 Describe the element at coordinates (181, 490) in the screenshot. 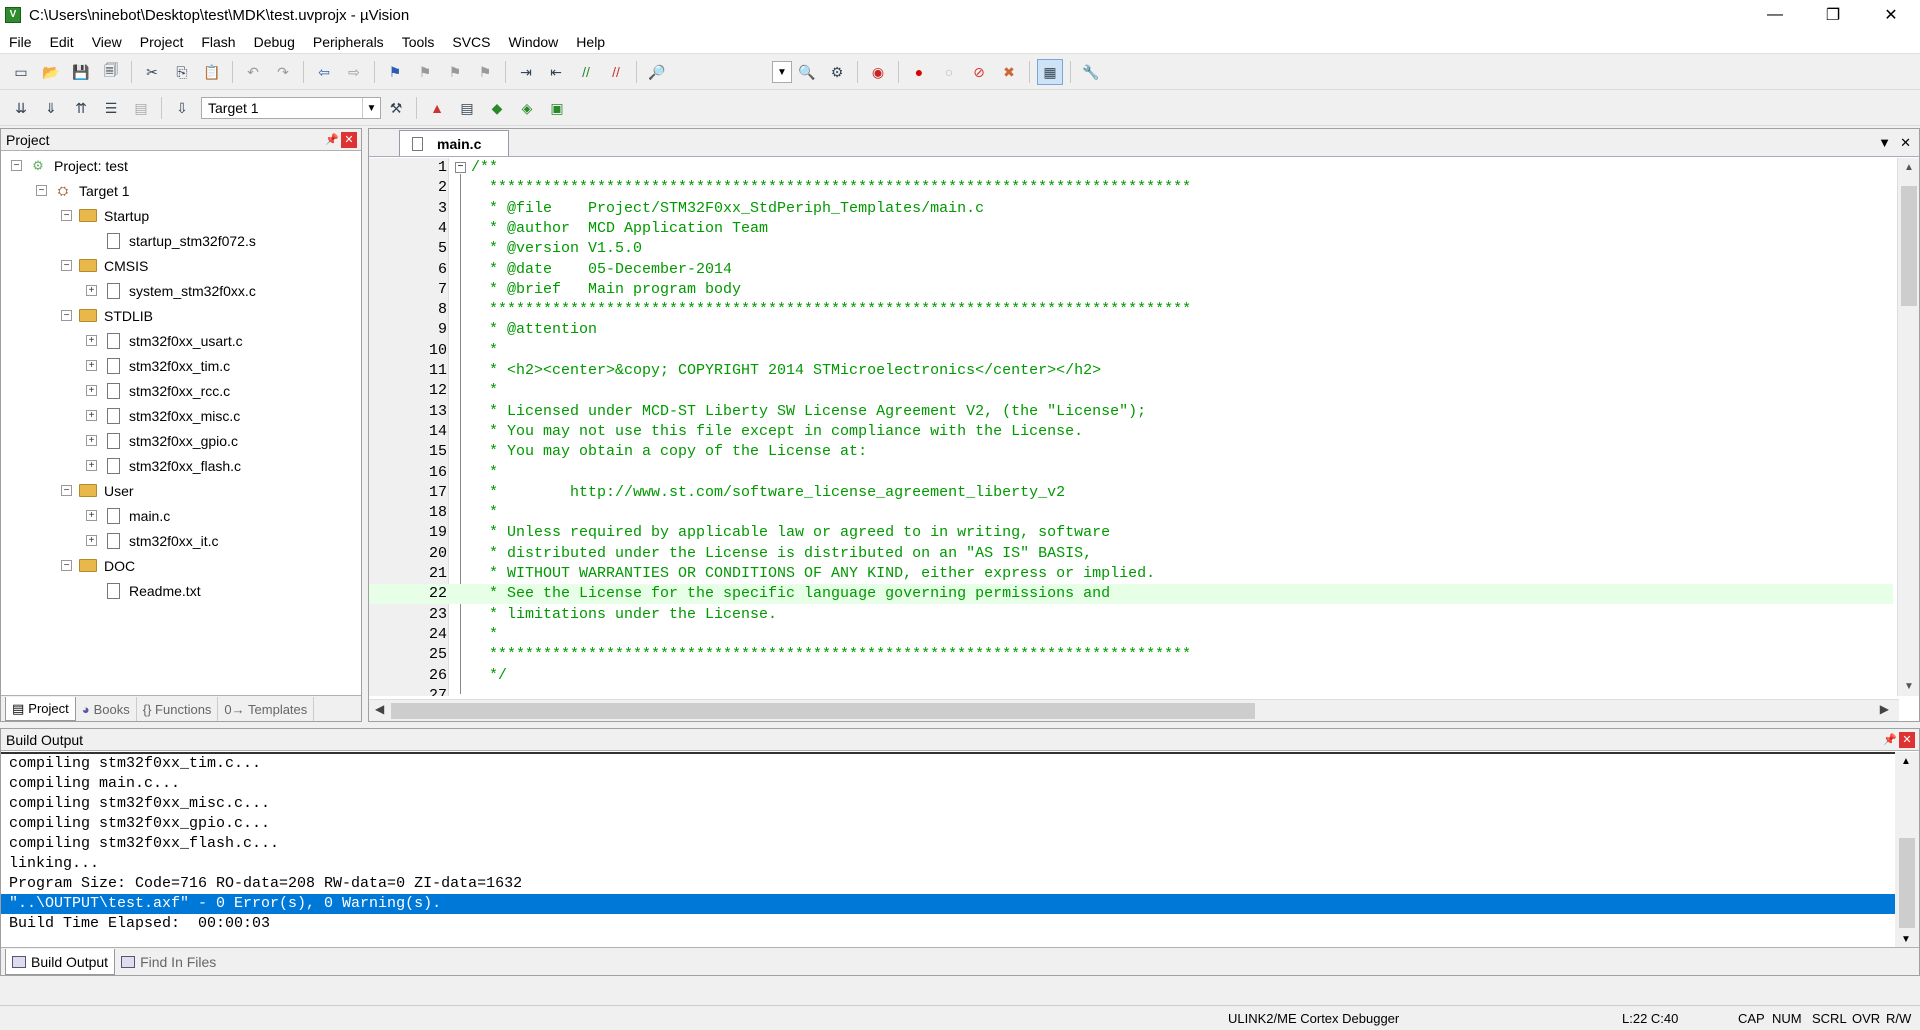

I see `tree-item: − User` at that location.